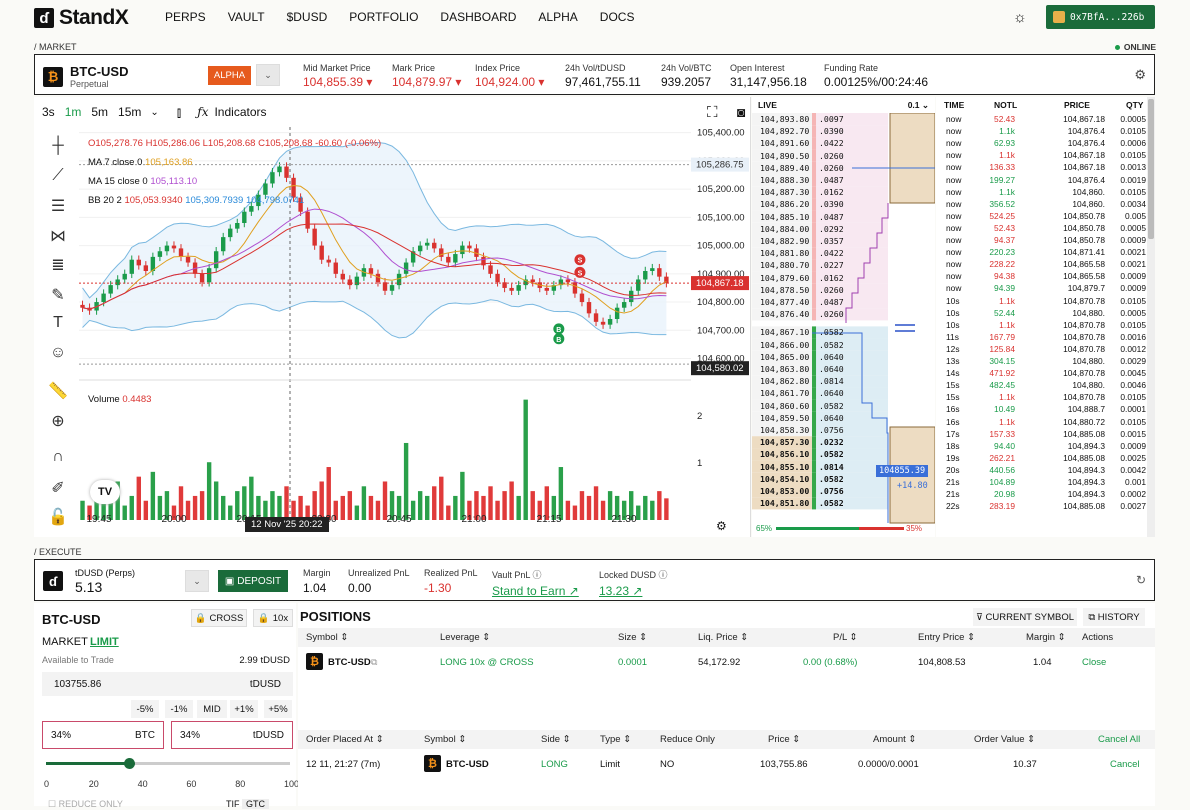 Image resolution: width=1190 pixels, height=810 pixels. What do you see at coordinates (58, 359) in the screenshot?
I see `emoji-icon: ☺` at bounding box center [58, 359].